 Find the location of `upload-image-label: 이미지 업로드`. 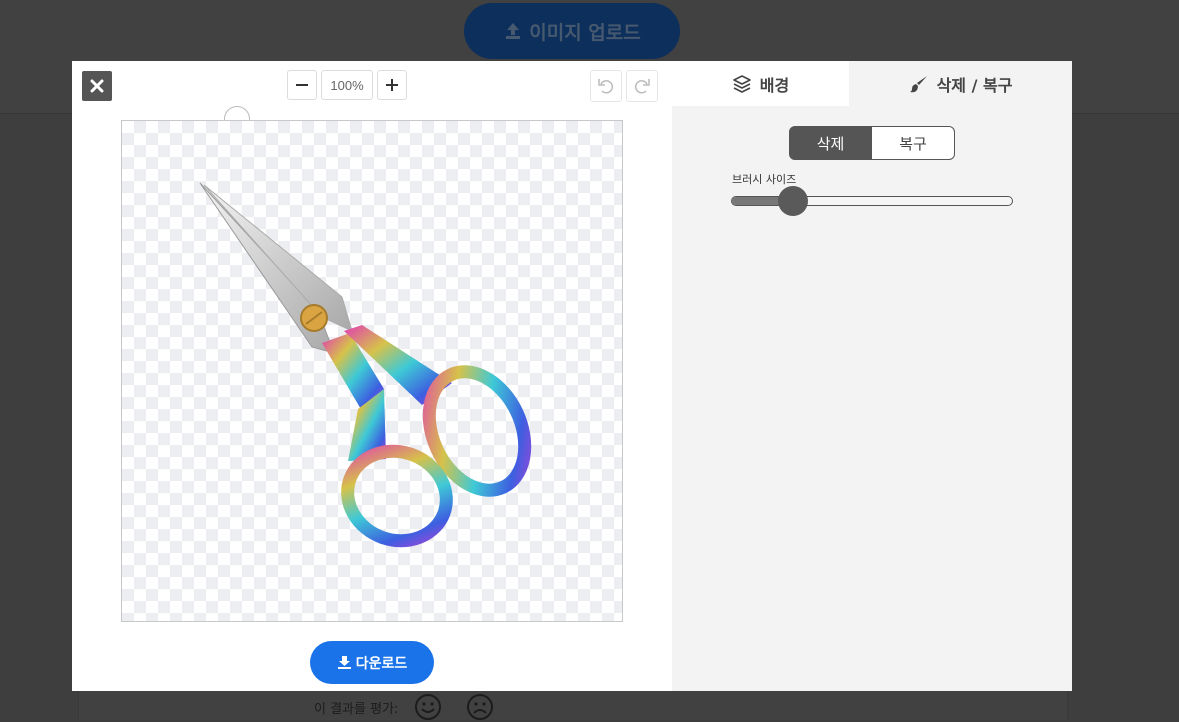

upload-image-label: 이미지 업로드 is located at coordinates (585, 32).